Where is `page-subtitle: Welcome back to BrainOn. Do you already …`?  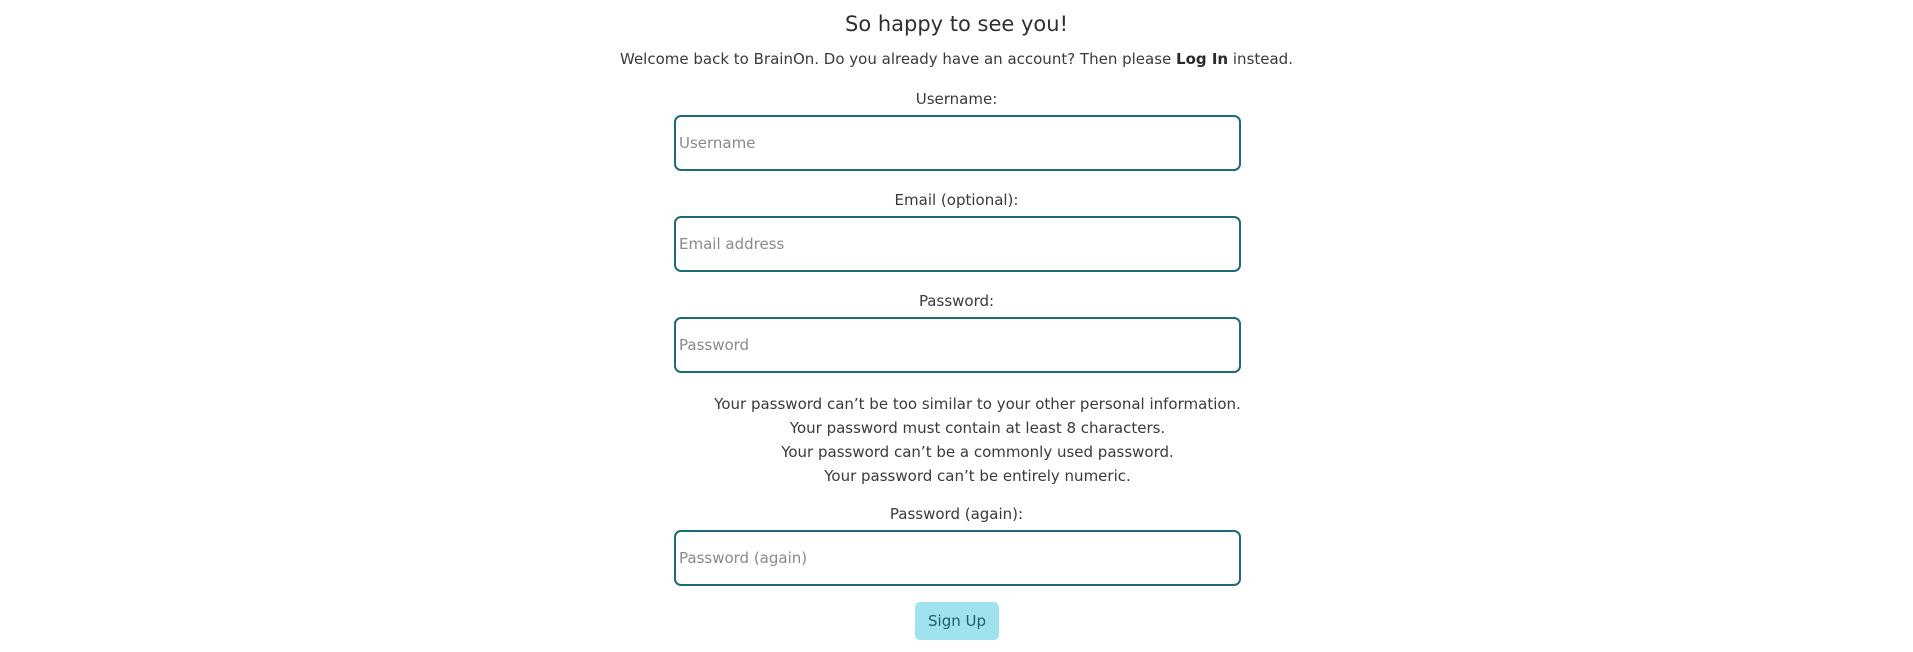
page-subtitle: Welcome back to BrainOn. Do you already … is located at coordinates (956, 59).